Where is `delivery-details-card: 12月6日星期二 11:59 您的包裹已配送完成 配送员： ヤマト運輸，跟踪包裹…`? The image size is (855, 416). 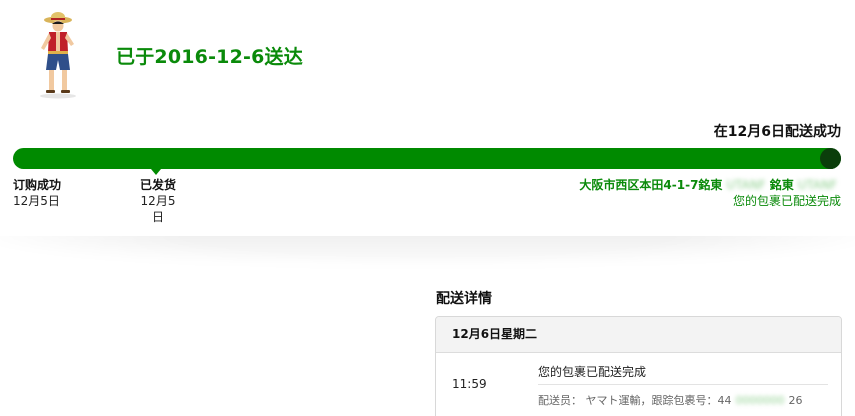 delivery-details-card: 12月6日星期二 11:59 您的包裹已配送完成 配送员： ヤマト運輸，跟踪包裹… is located at coordinates (638, 366).